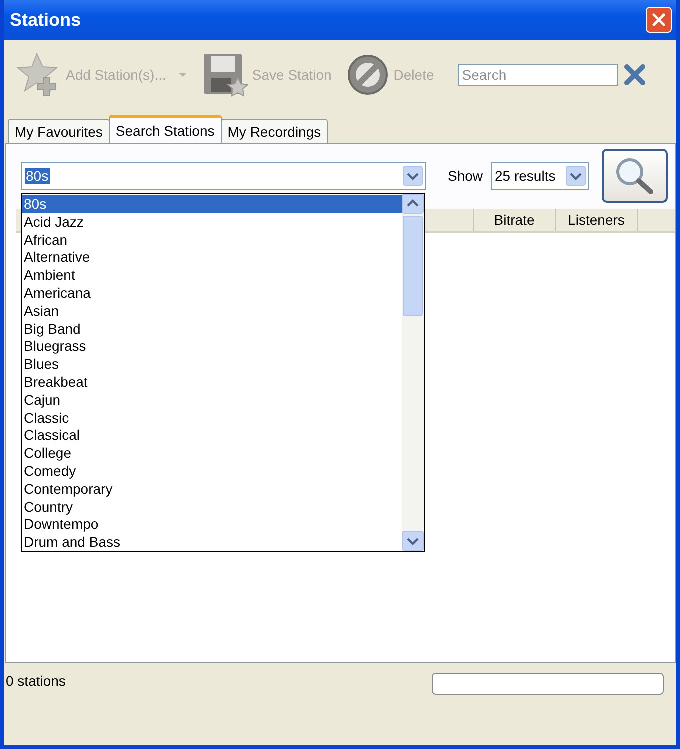 The height and width of the screenshot is (749, 680). I want to click on list-item: Acid Jazz, so click(212, 221).